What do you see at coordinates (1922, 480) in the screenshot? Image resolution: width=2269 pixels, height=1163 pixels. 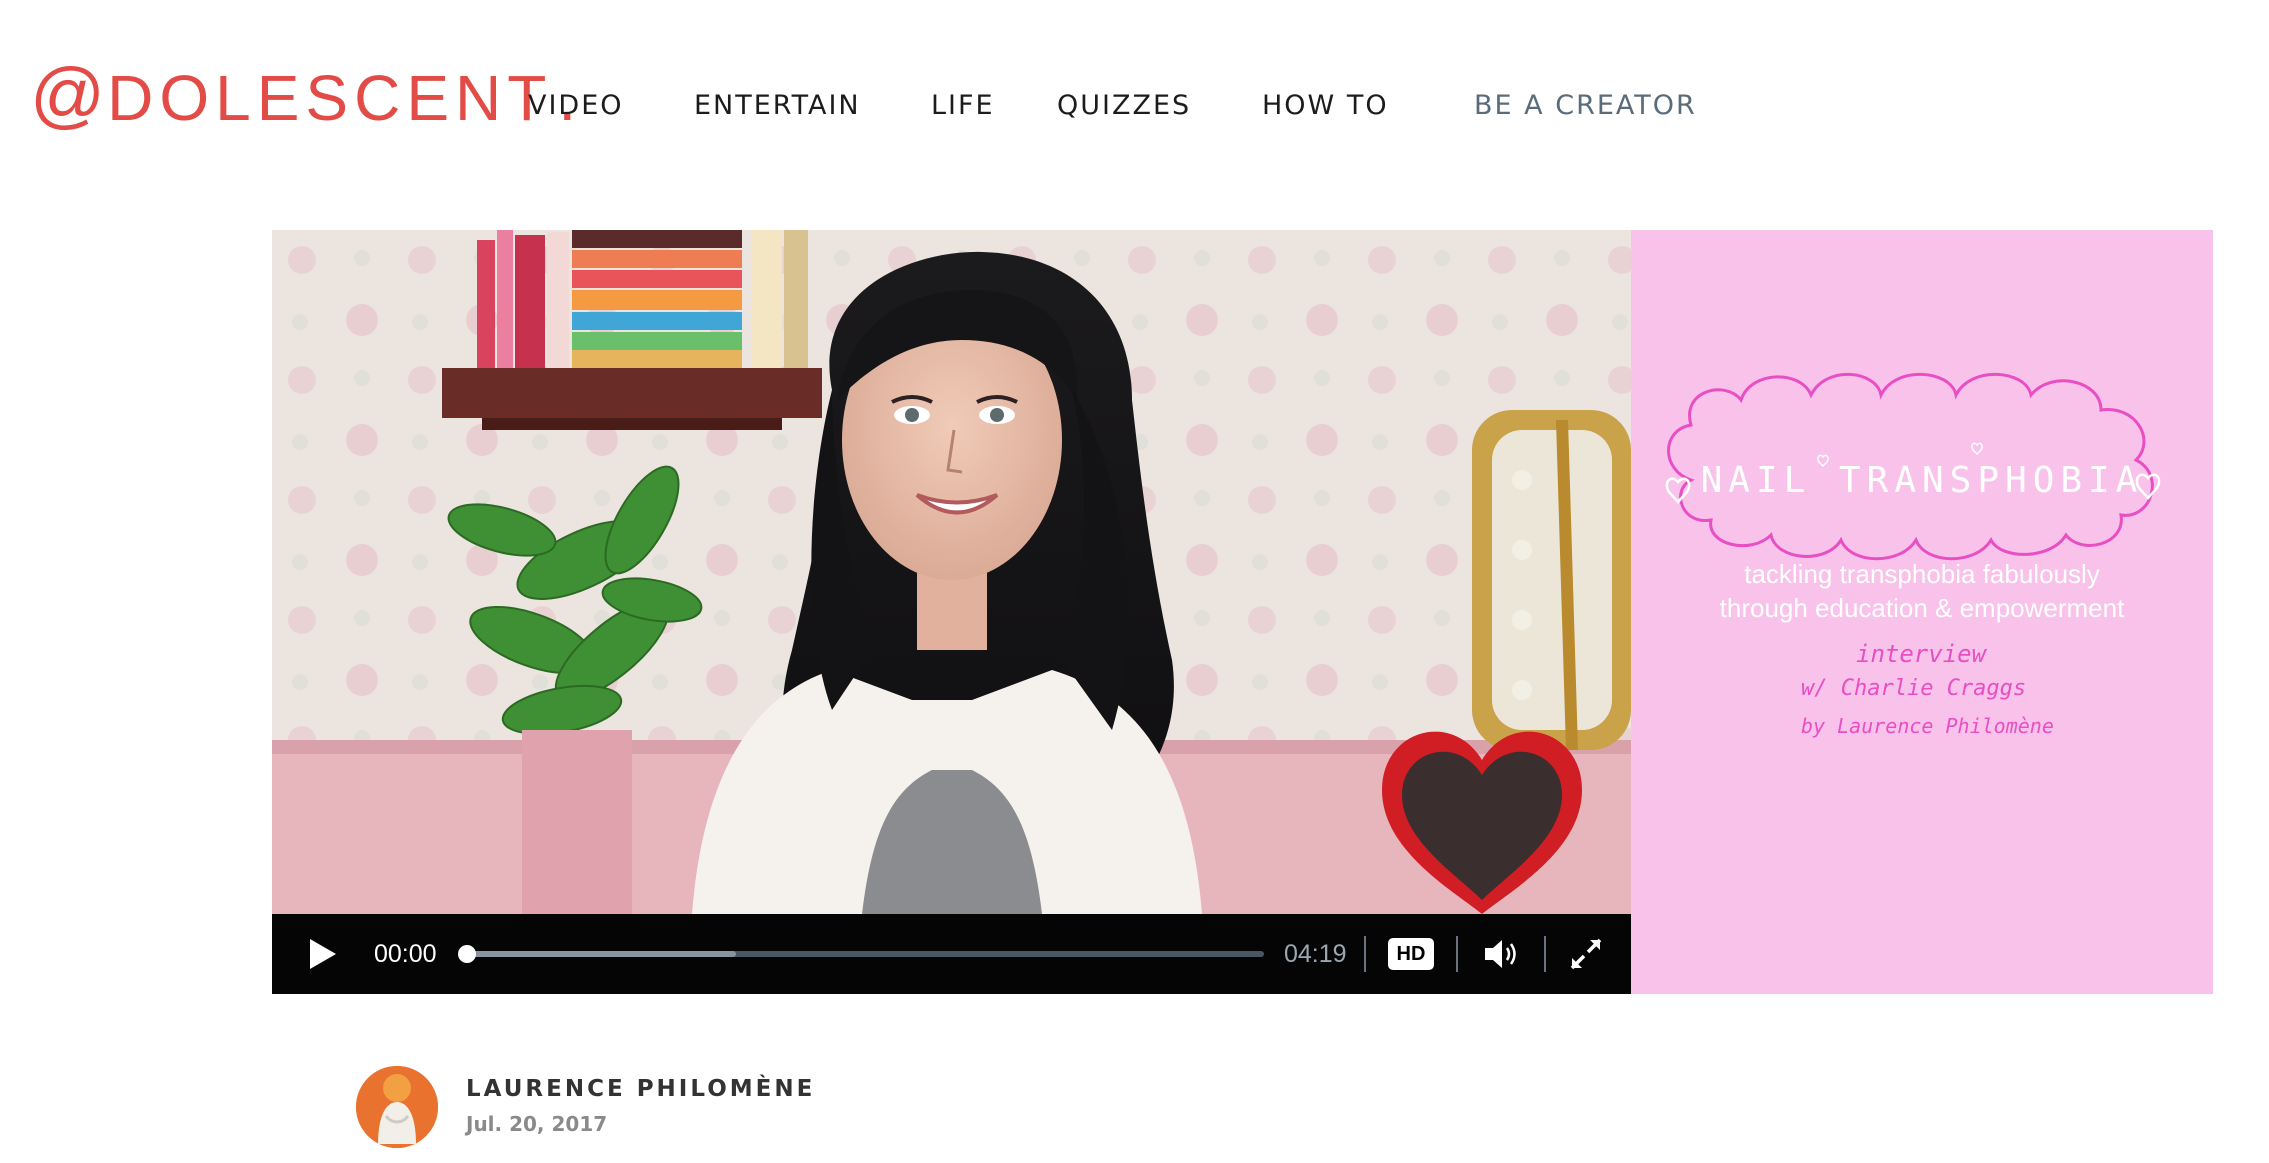 I see `title-card-headline: NAIL TRANSPHOBIA` at bounding box center [1922, 480].